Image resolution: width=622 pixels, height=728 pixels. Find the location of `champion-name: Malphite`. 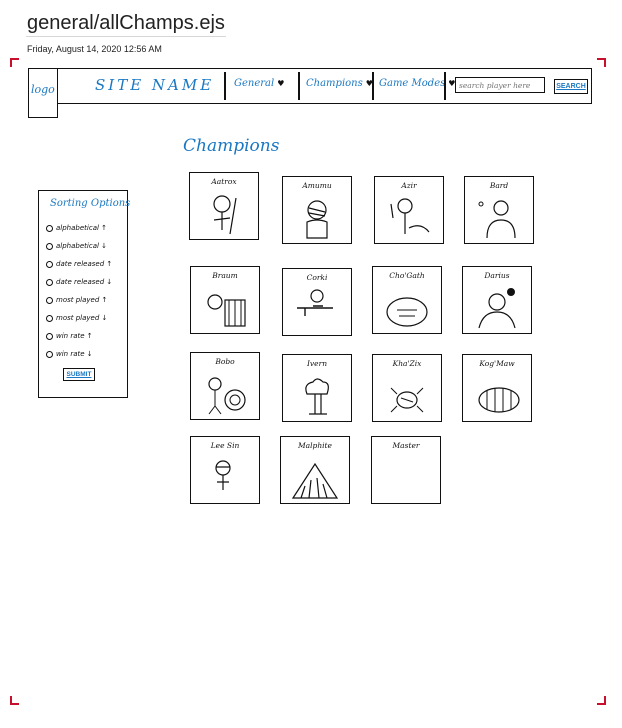

champion-name: Malphite is located at coordinates (315, 445).